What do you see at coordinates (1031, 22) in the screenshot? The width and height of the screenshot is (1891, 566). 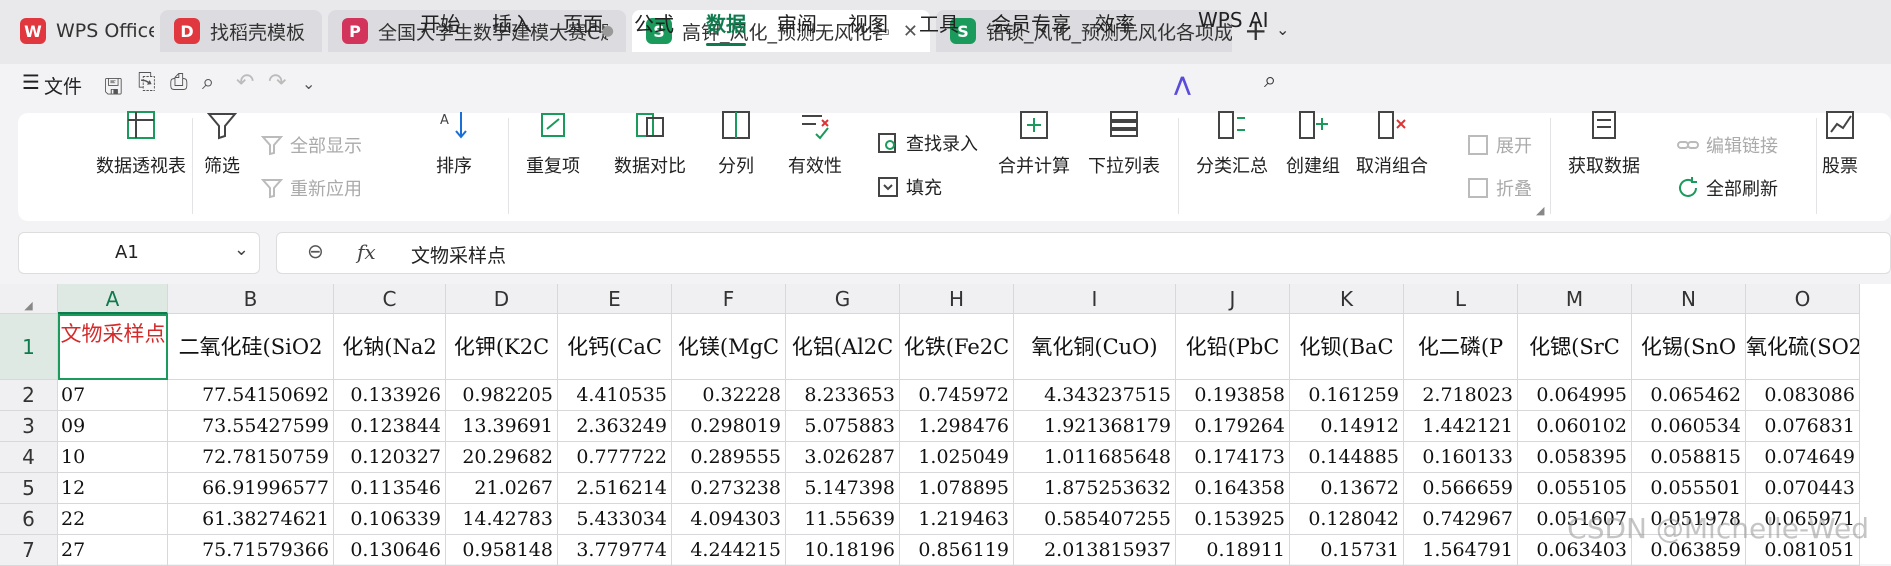 I see `menu-member: 会员专享` at bounding box center [1031, 22].